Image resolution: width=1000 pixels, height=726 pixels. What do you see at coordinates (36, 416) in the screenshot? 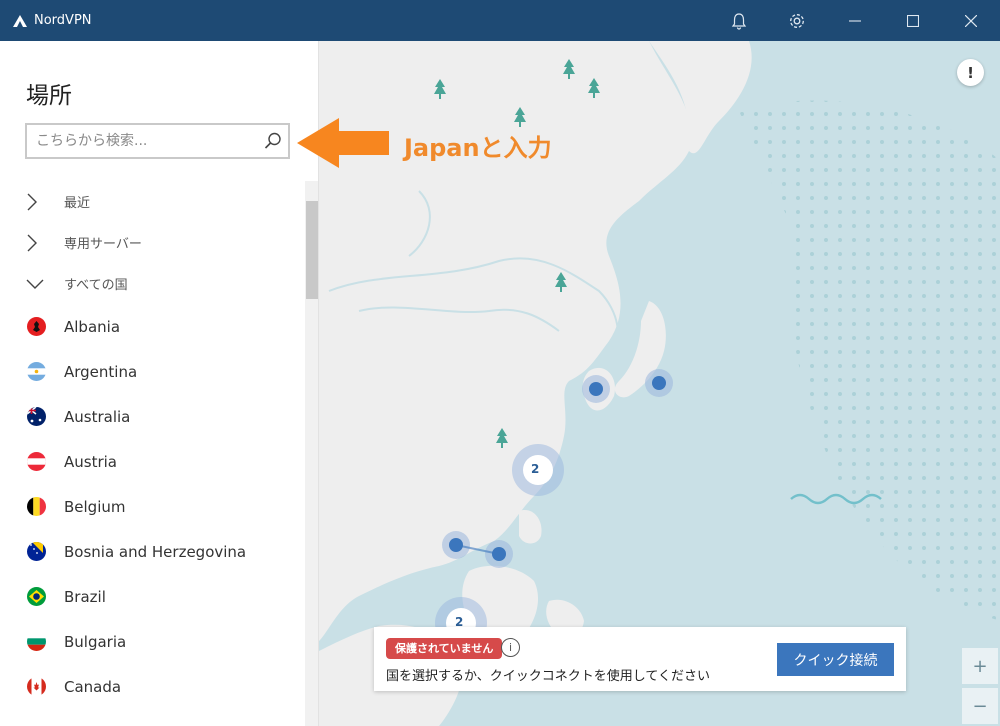
I see `australia-flag-icon` at bounding box center [36, 416].